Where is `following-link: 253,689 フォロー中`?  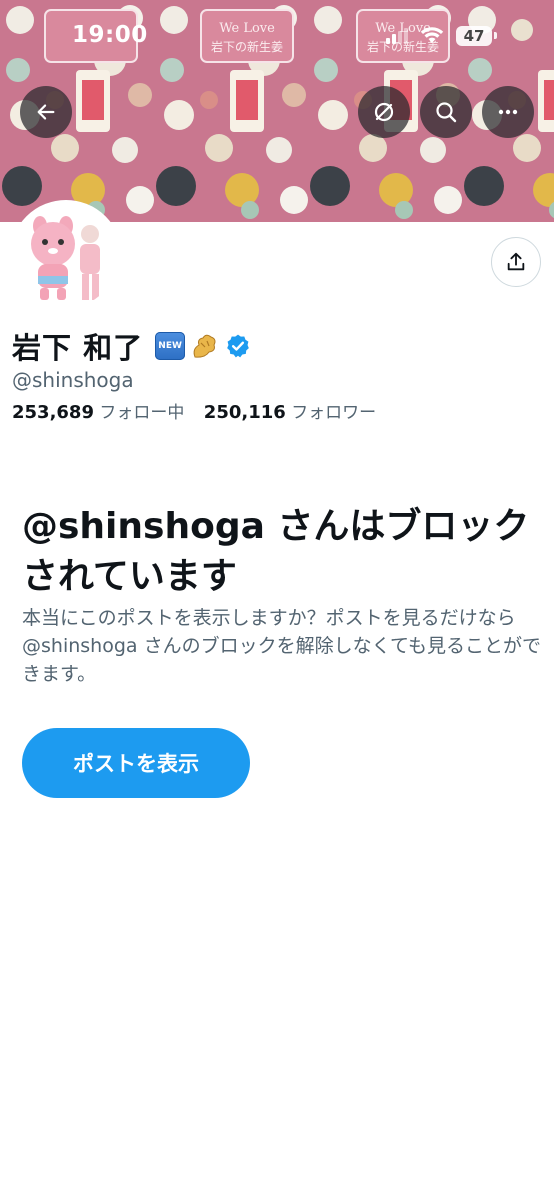 following-link: 253,689 フォロー中 is located at coordinates (101, 412).